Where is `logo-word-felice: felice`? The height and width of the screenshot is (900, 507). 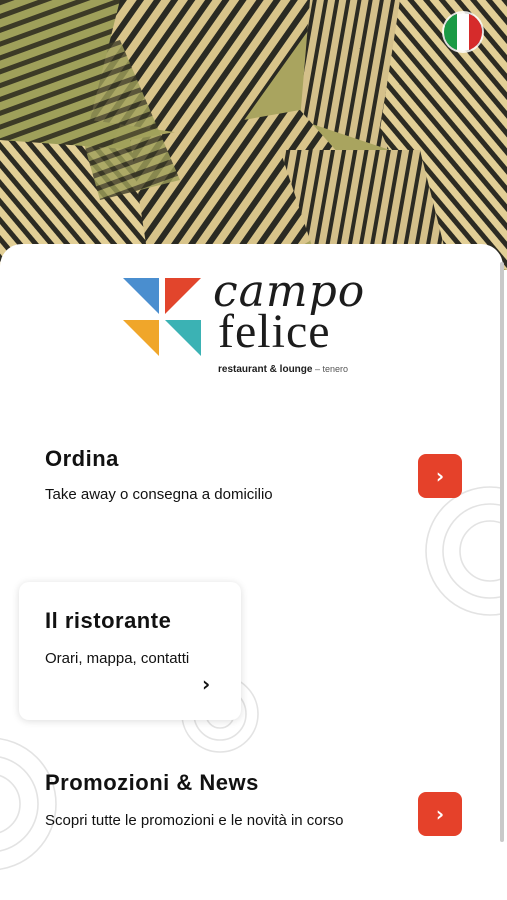
logo-word-felice: felice is located at coordinates (274, 331).